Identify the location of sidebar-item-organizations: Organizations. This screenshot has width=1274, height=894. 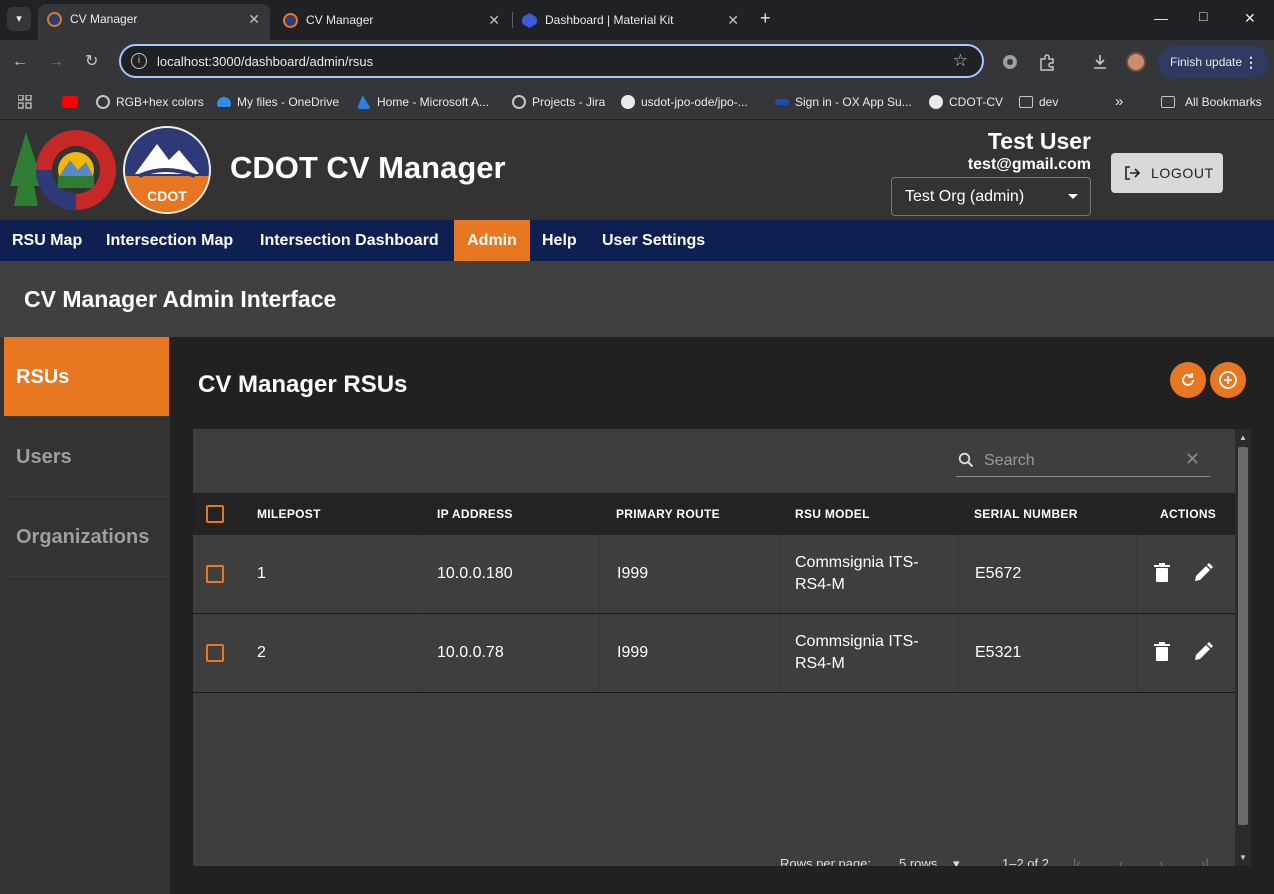
(86, 537).